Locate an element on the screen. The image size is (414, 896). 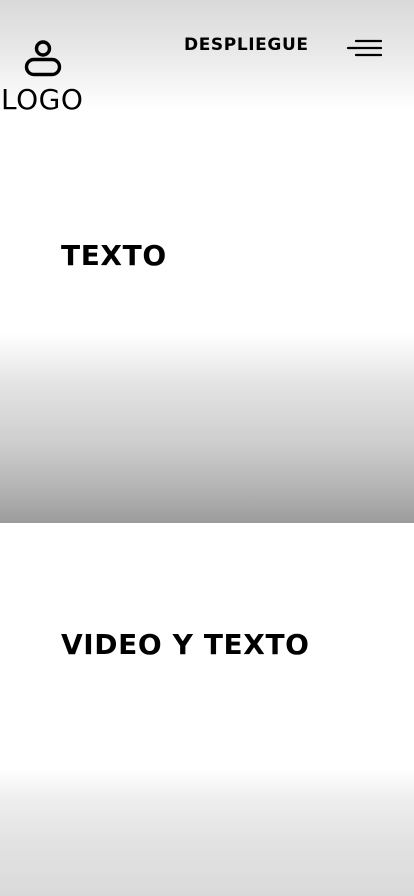
site-header: LOGO DESPLIEGUE is located at coordinates (207, 57).